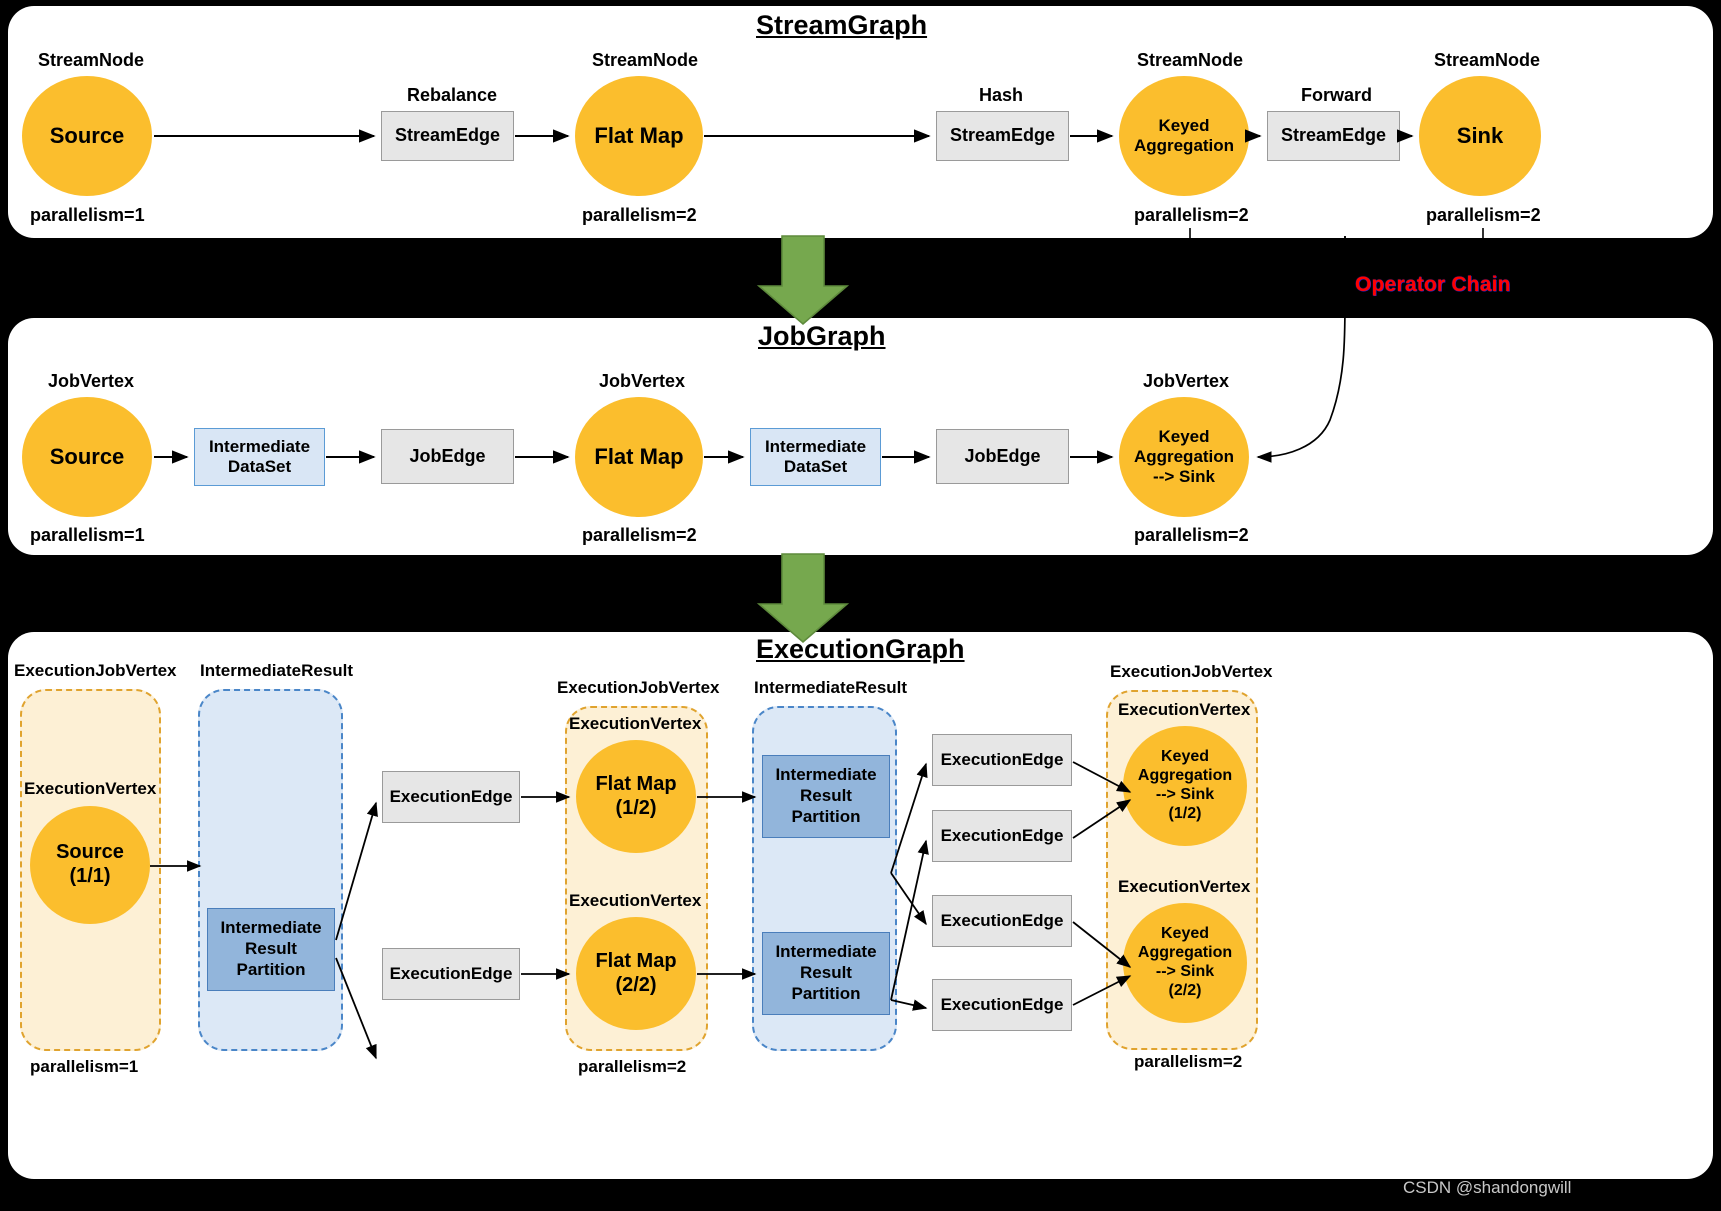 The width and height of the screenshot is (1721, 1211). I want to click on jobgraph-title: JobGraph, so click(822, 336).